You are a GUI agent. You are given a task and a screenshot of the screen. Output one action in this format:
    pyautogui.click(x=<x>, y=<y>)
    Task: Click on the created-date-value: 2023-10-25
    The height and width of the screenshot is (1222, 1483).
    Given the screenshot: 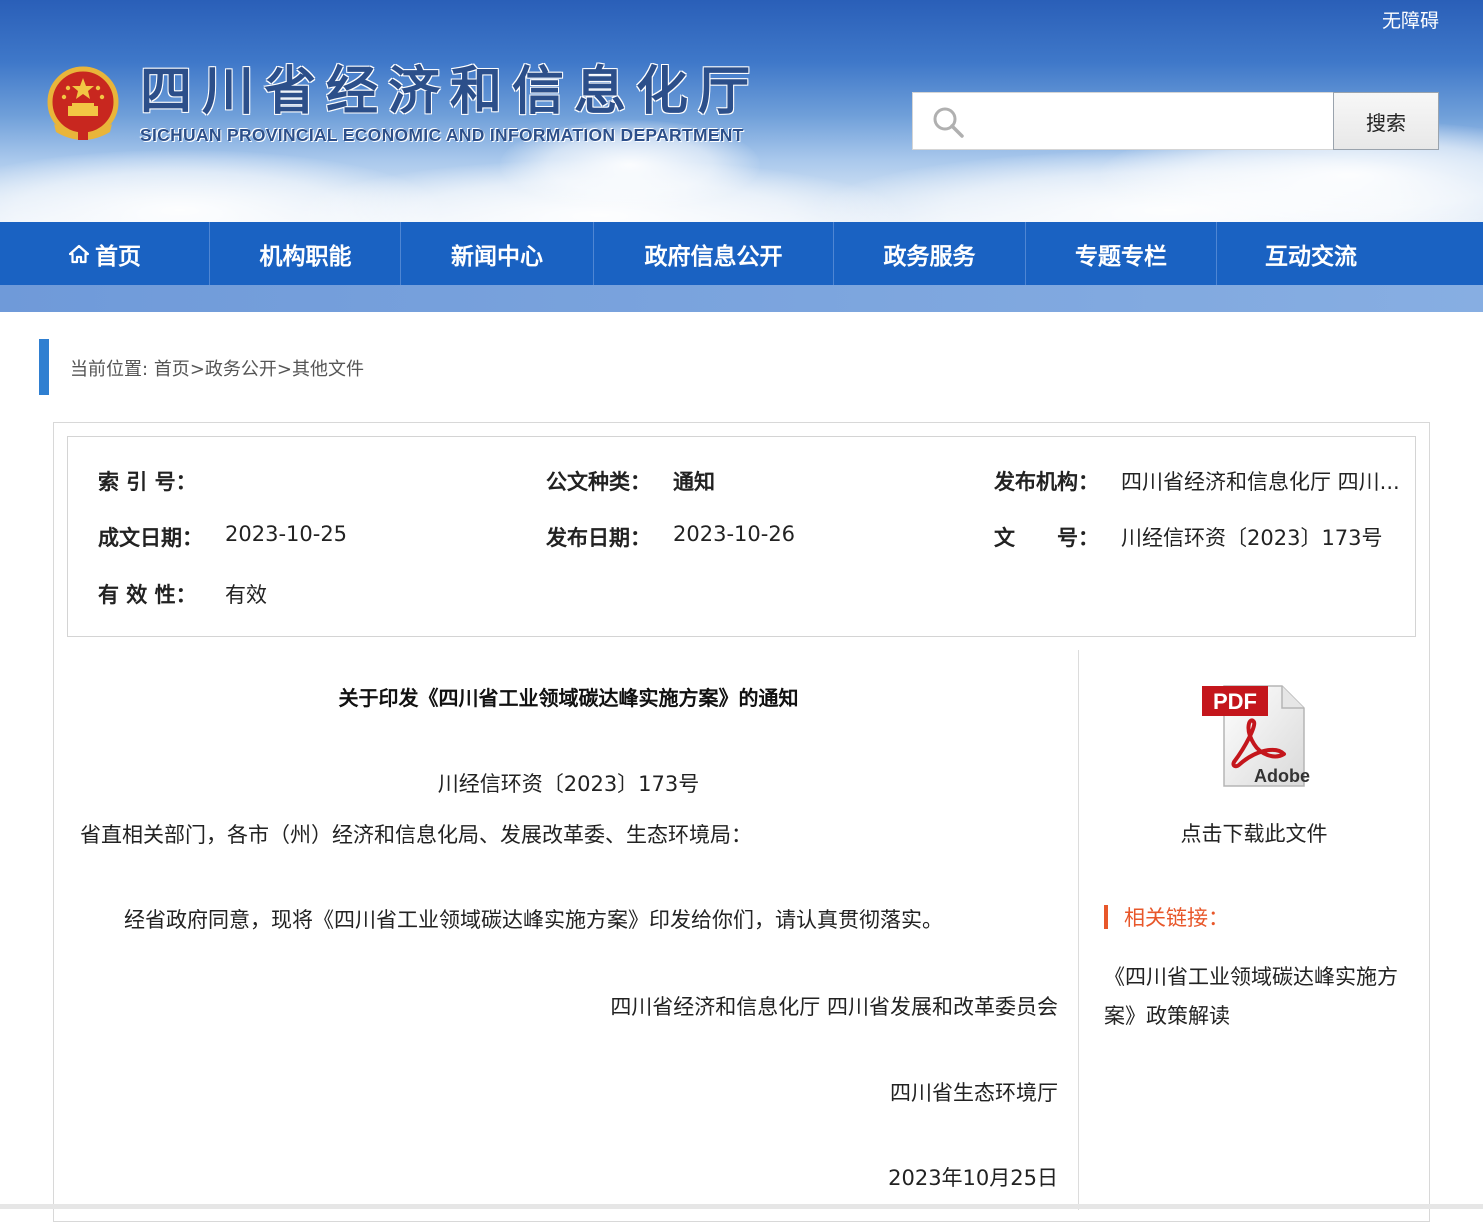 What is the action you would take?
    pyautogui.click(x=286, y=534)
    